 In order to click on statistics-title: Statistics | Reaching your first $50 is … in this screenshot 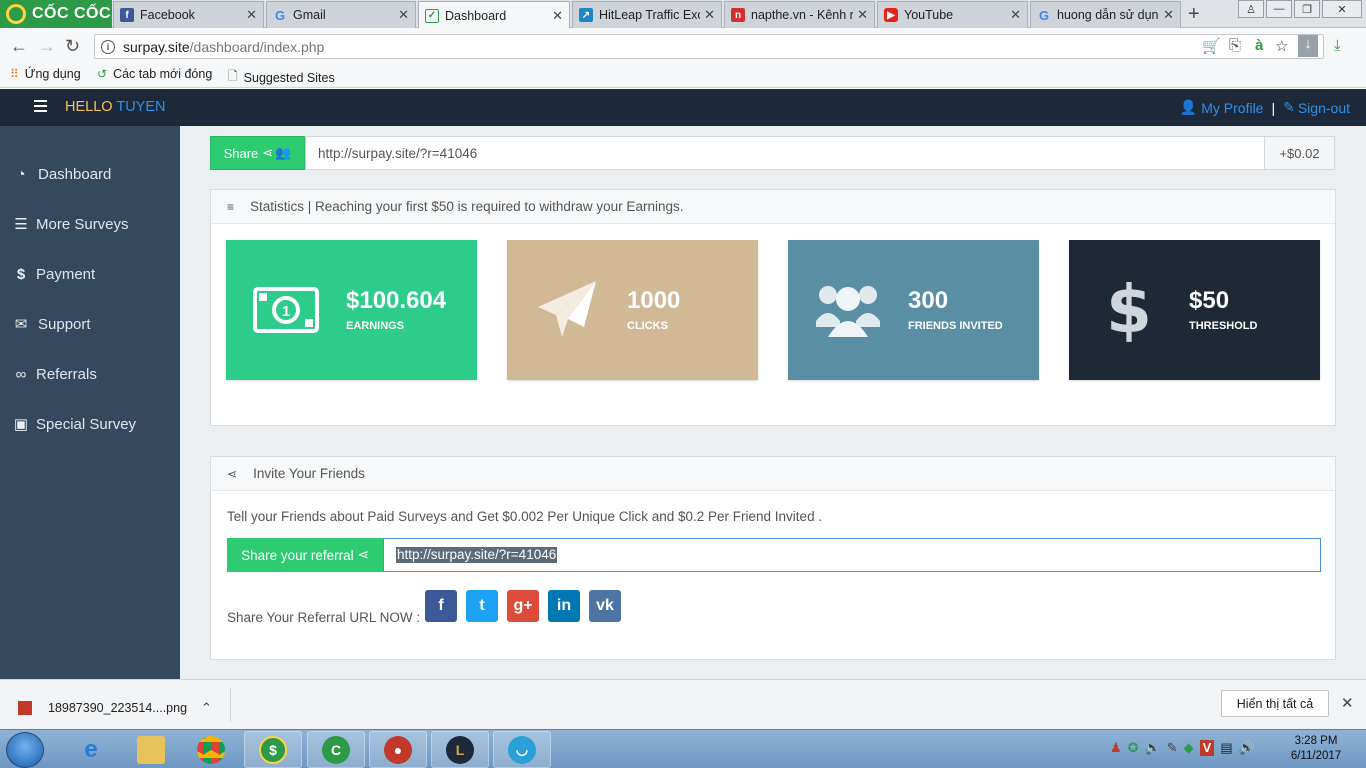, I will do `click(467, 206)`.